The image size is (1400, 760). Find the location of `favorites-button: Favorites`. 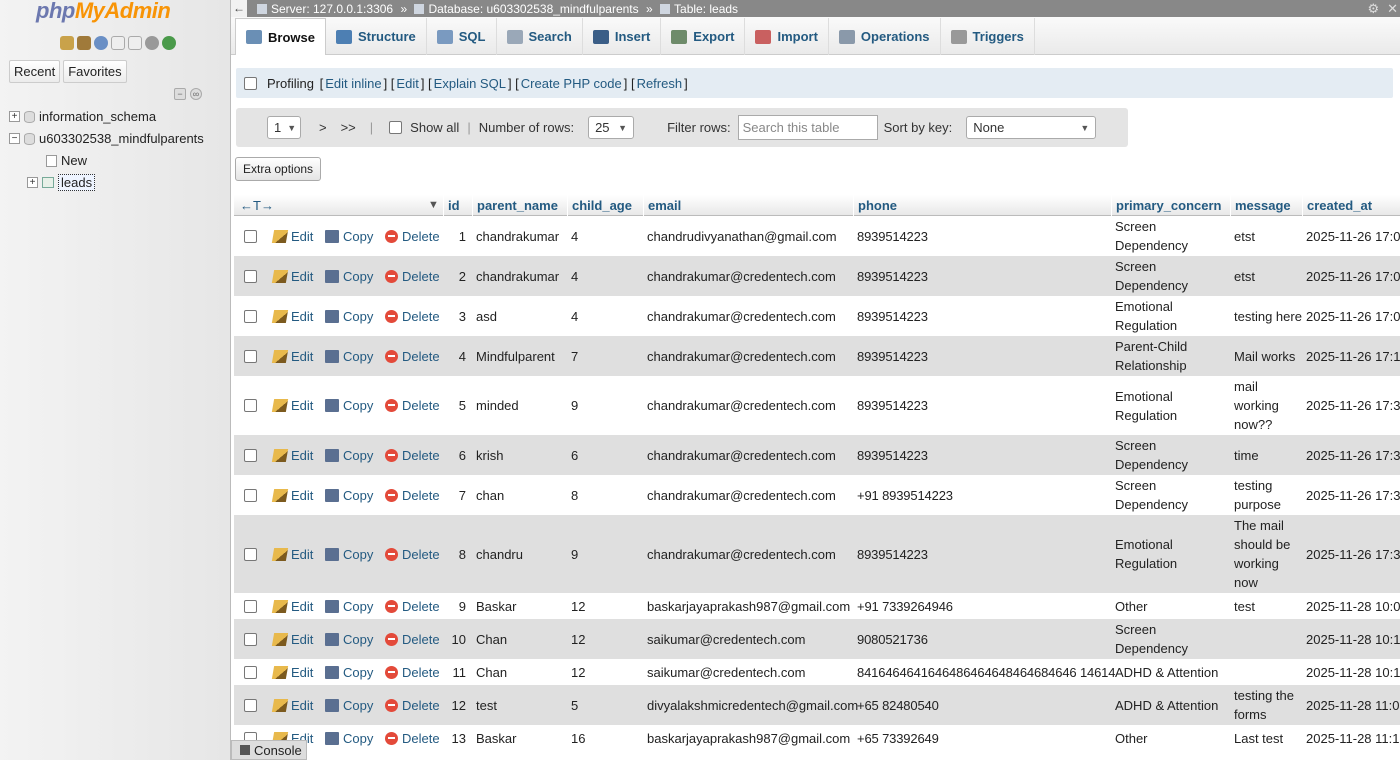

favorites-button: Favorites is located at coordinates (95, 71).